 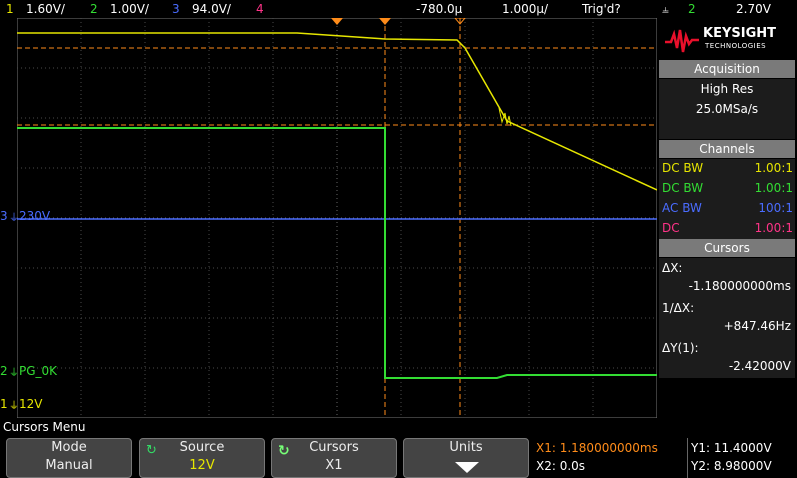 What do you see at coordinates (727, 168) in the screenshot?
I see `channel-row-1: DC BW 1.00:1` at bounding box center [727, 168].